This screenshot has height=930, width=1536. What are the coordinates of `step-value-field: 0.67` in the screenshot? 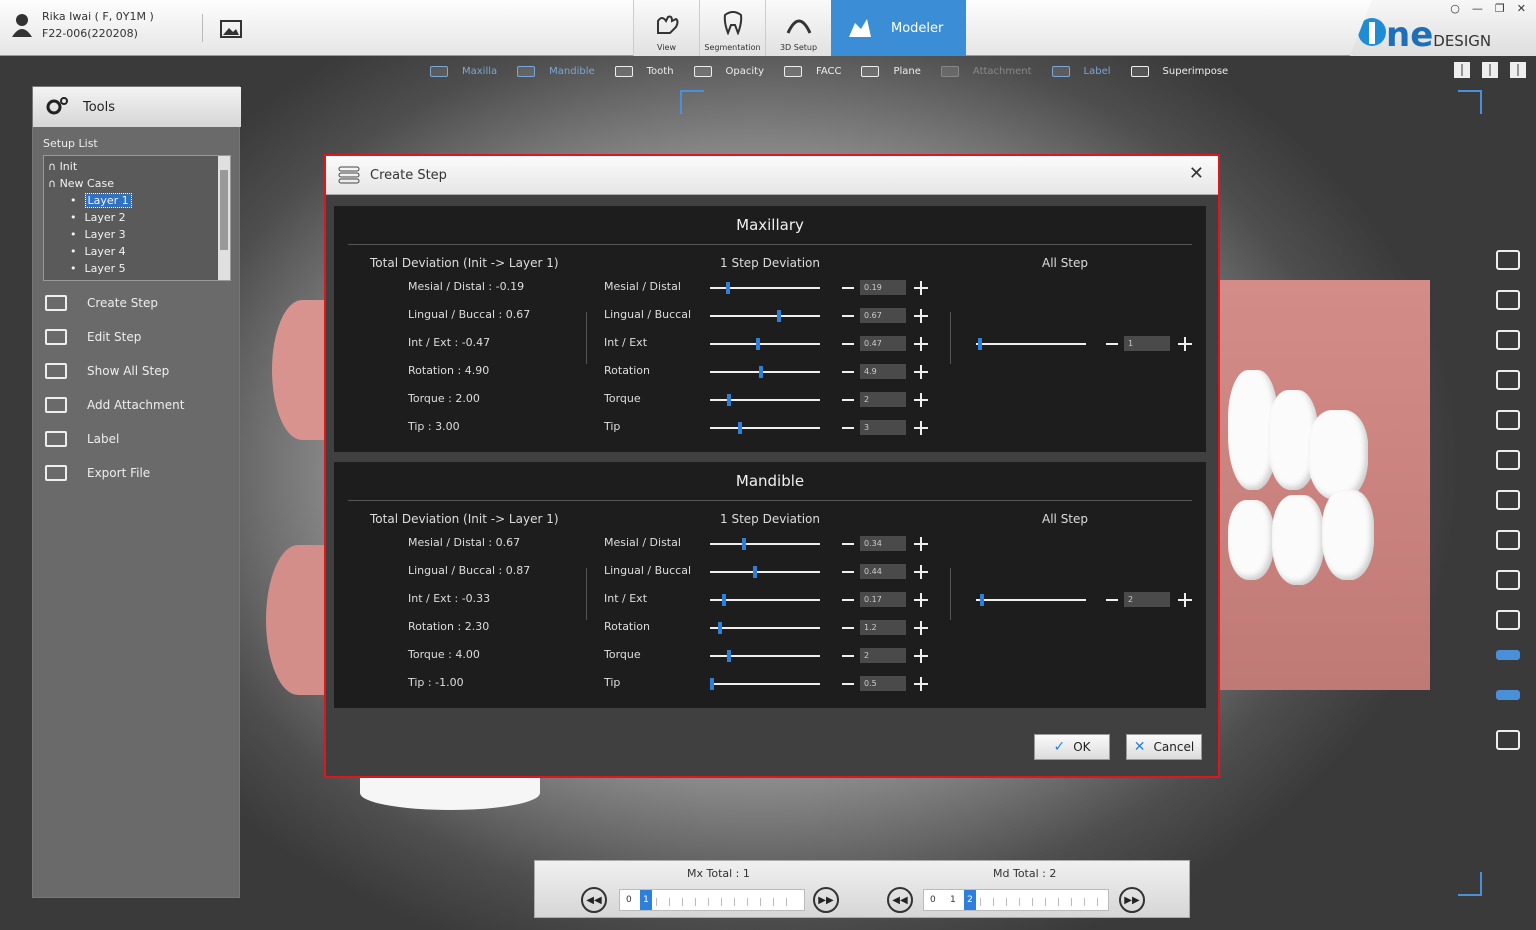 It's located at (883, 315).